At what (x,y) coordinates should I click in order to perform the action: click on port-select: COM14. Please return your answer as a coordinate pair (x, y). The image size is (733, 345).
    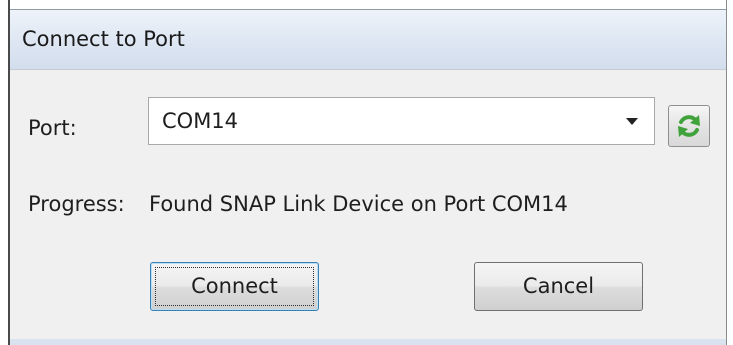
    Looking at the image, I should click on (401, 121).